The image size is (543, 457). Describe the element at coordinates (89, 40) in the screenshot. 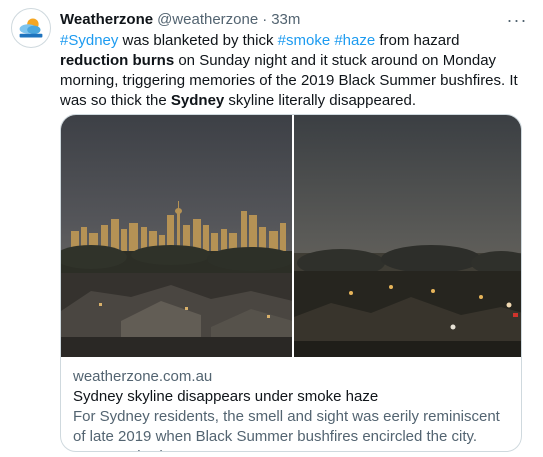

I see `hashtag-sydney: #Sydney` at that location.